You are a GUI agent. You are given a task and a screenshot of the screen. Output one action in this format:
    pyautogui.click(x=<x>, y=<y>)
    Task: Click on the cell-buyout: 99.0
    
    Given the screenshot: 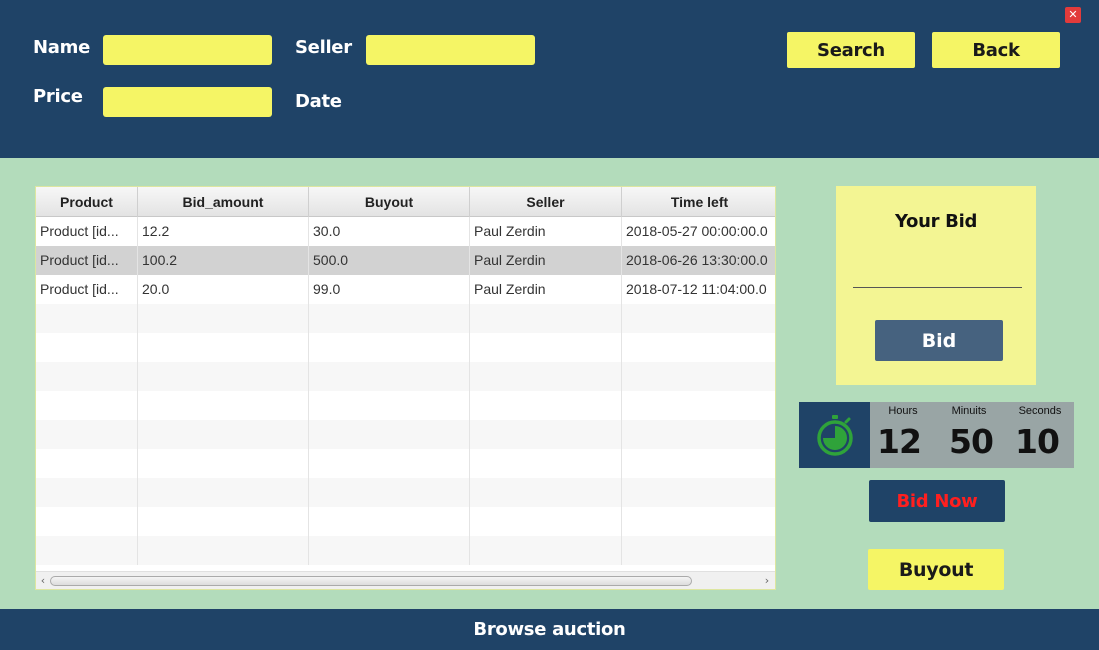 What is the action you would take?
    pyautogui.click(x=389, y=289)
    